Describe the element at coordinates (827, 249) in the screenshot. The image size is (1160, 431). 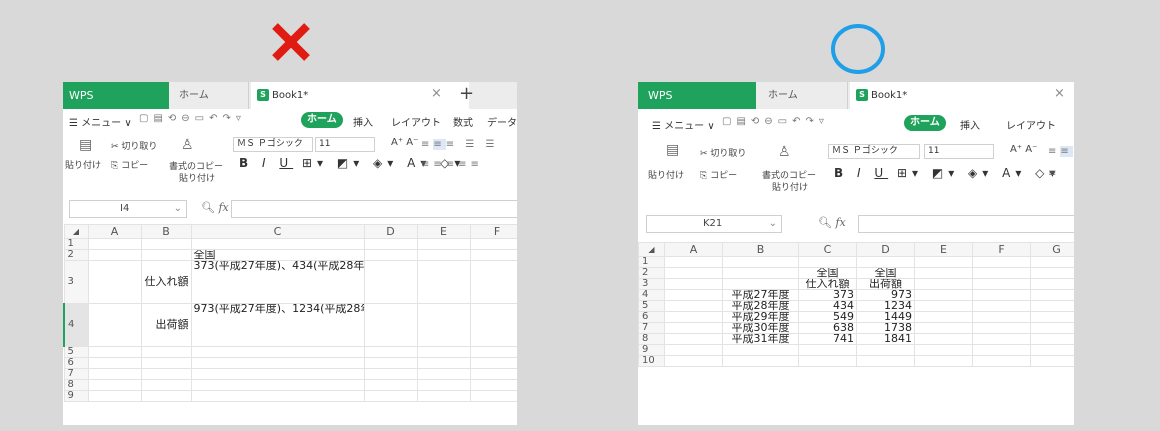
I see `col-header: C` at that location.